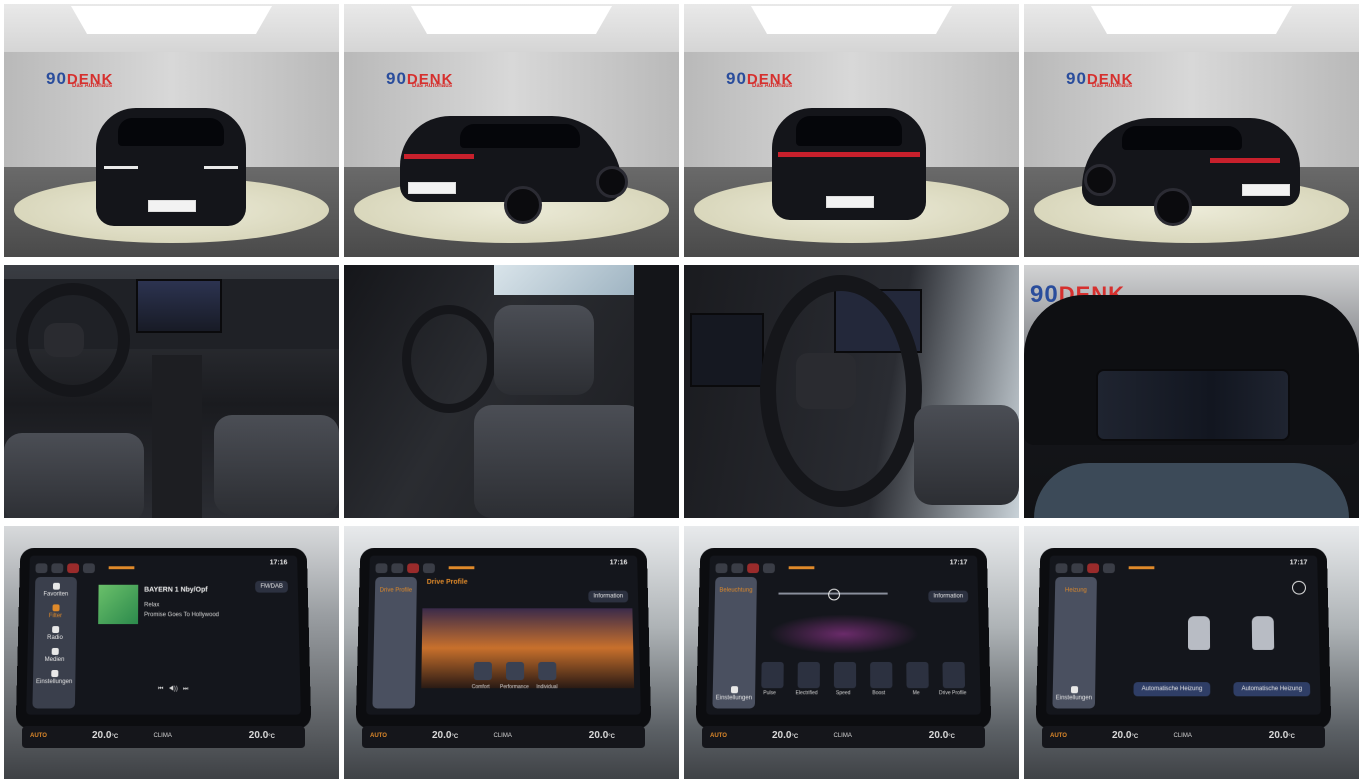  I want to click on gallery-image-digital-instrument-cluster: 90DENK, so click(1191, 391).